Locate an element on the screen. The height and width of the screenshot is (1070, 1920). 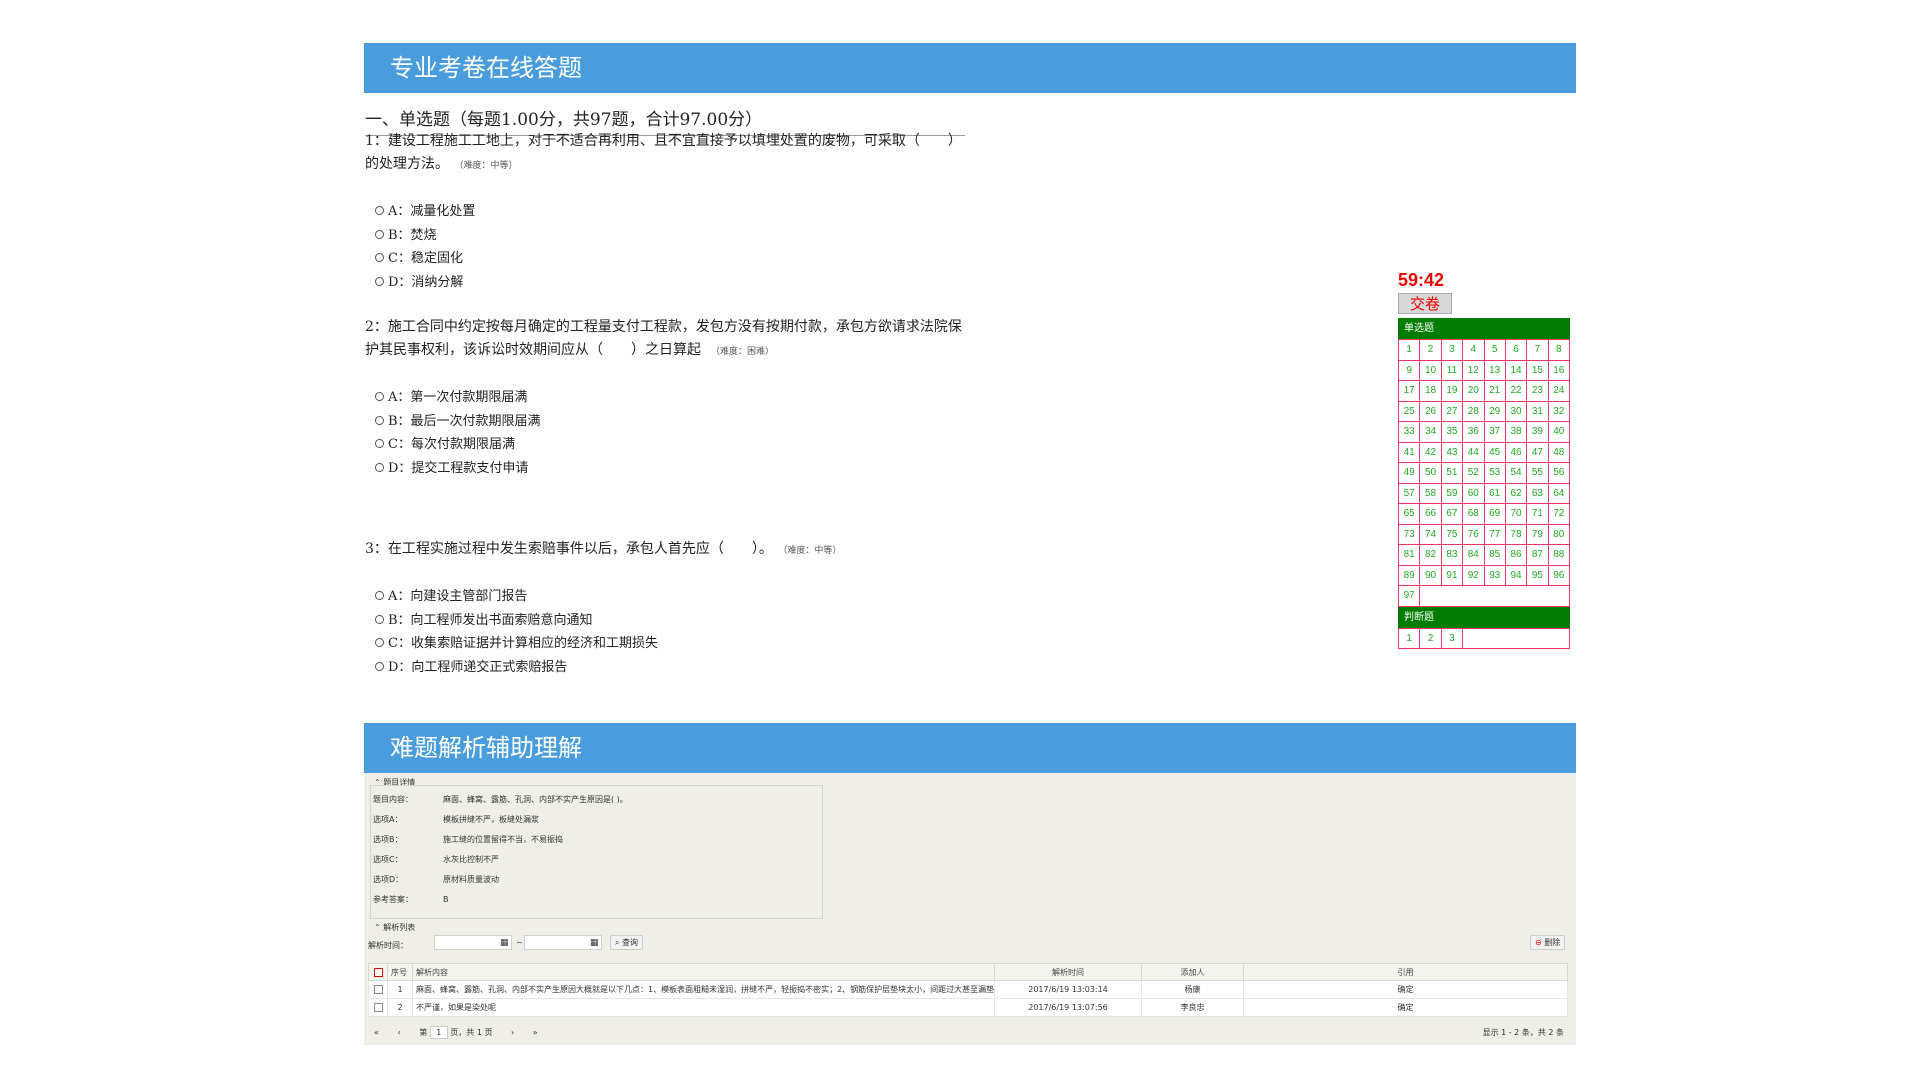
question-nav-39: 39 is located at coordinates (1538, 432).